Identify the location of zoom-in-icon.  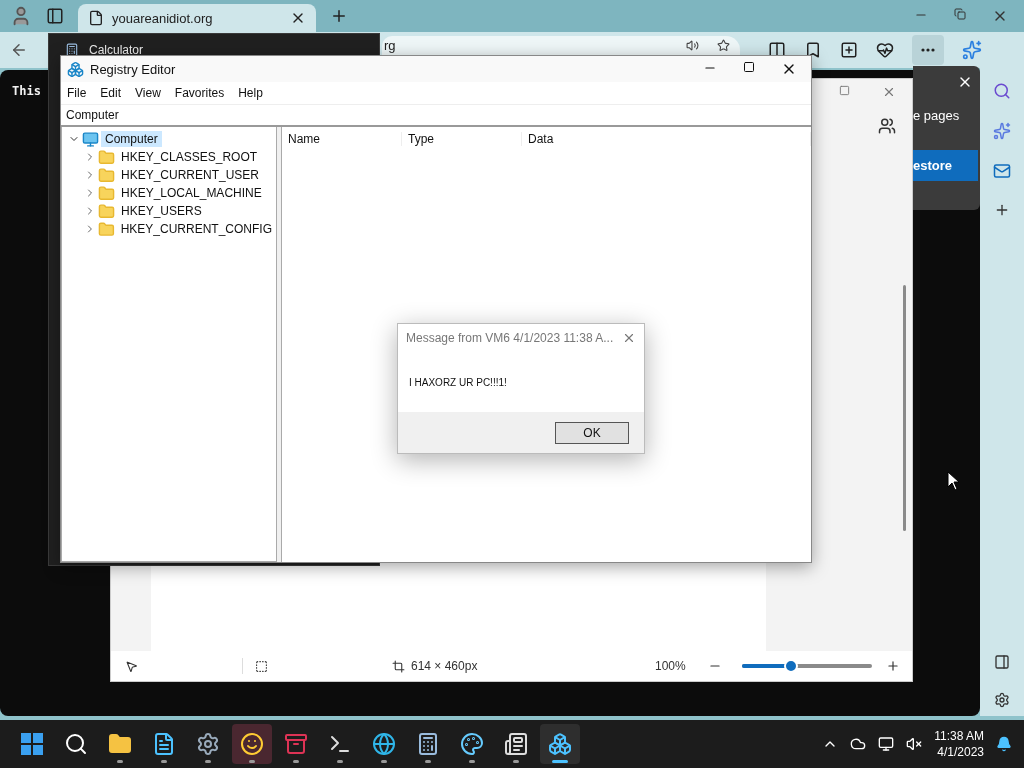
(892, 666).